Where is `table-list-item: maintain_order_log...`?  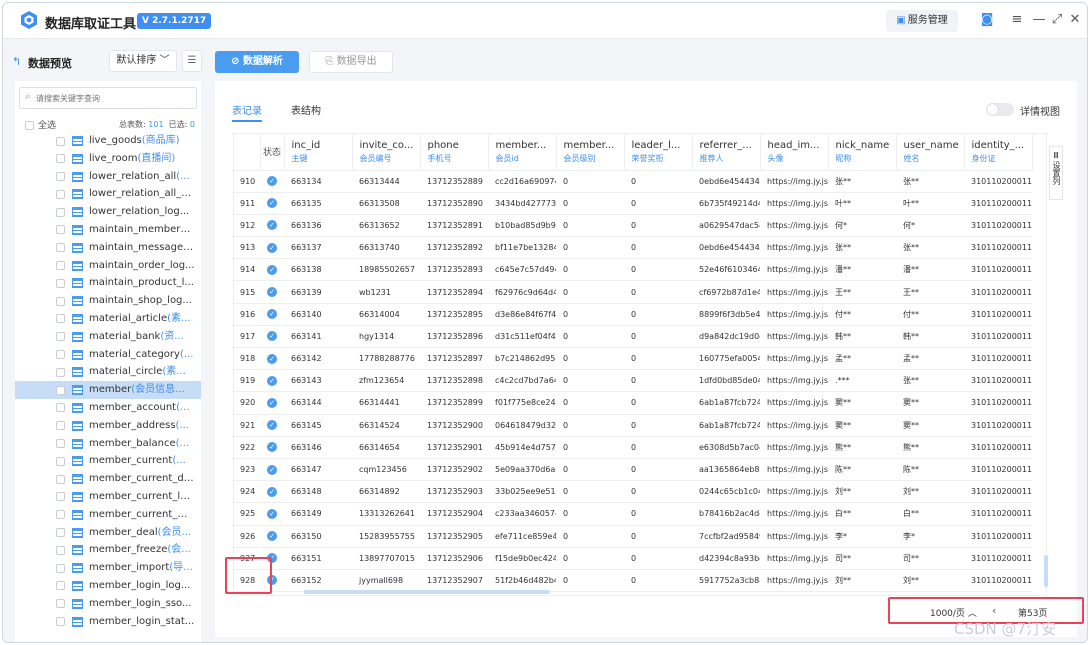 table-list-item: maintain_order_log... is located at coordinates (108, 266).